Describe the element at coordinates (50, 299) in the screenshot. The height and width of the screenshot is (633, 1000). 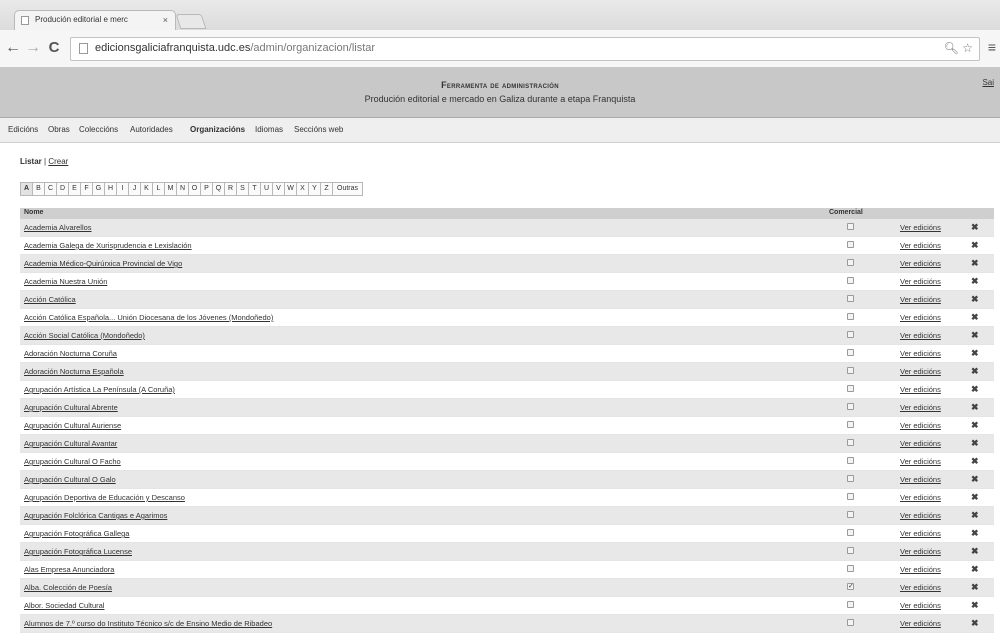
I see `organization-name-link: Acción Católica` at that location.